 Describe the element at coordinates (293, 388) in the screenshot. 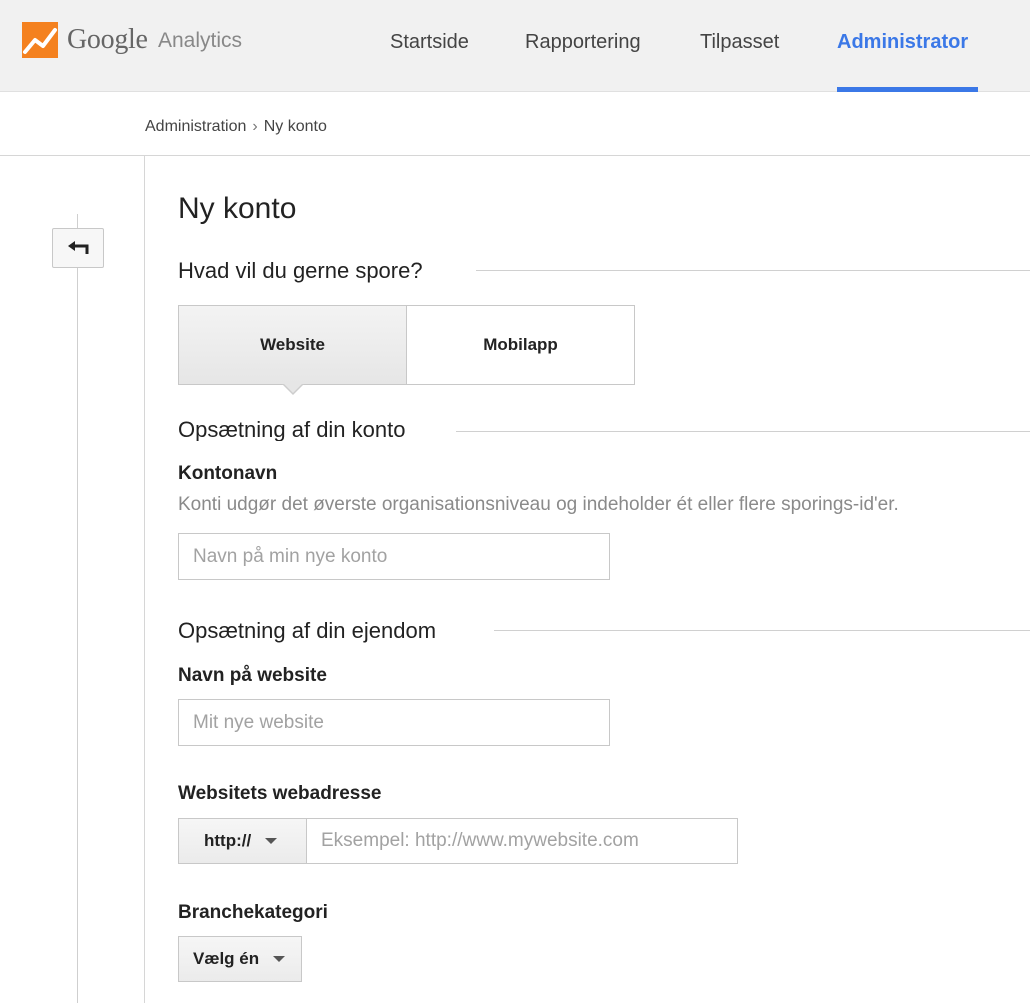

I see `selection-pointer-fill` at that location.